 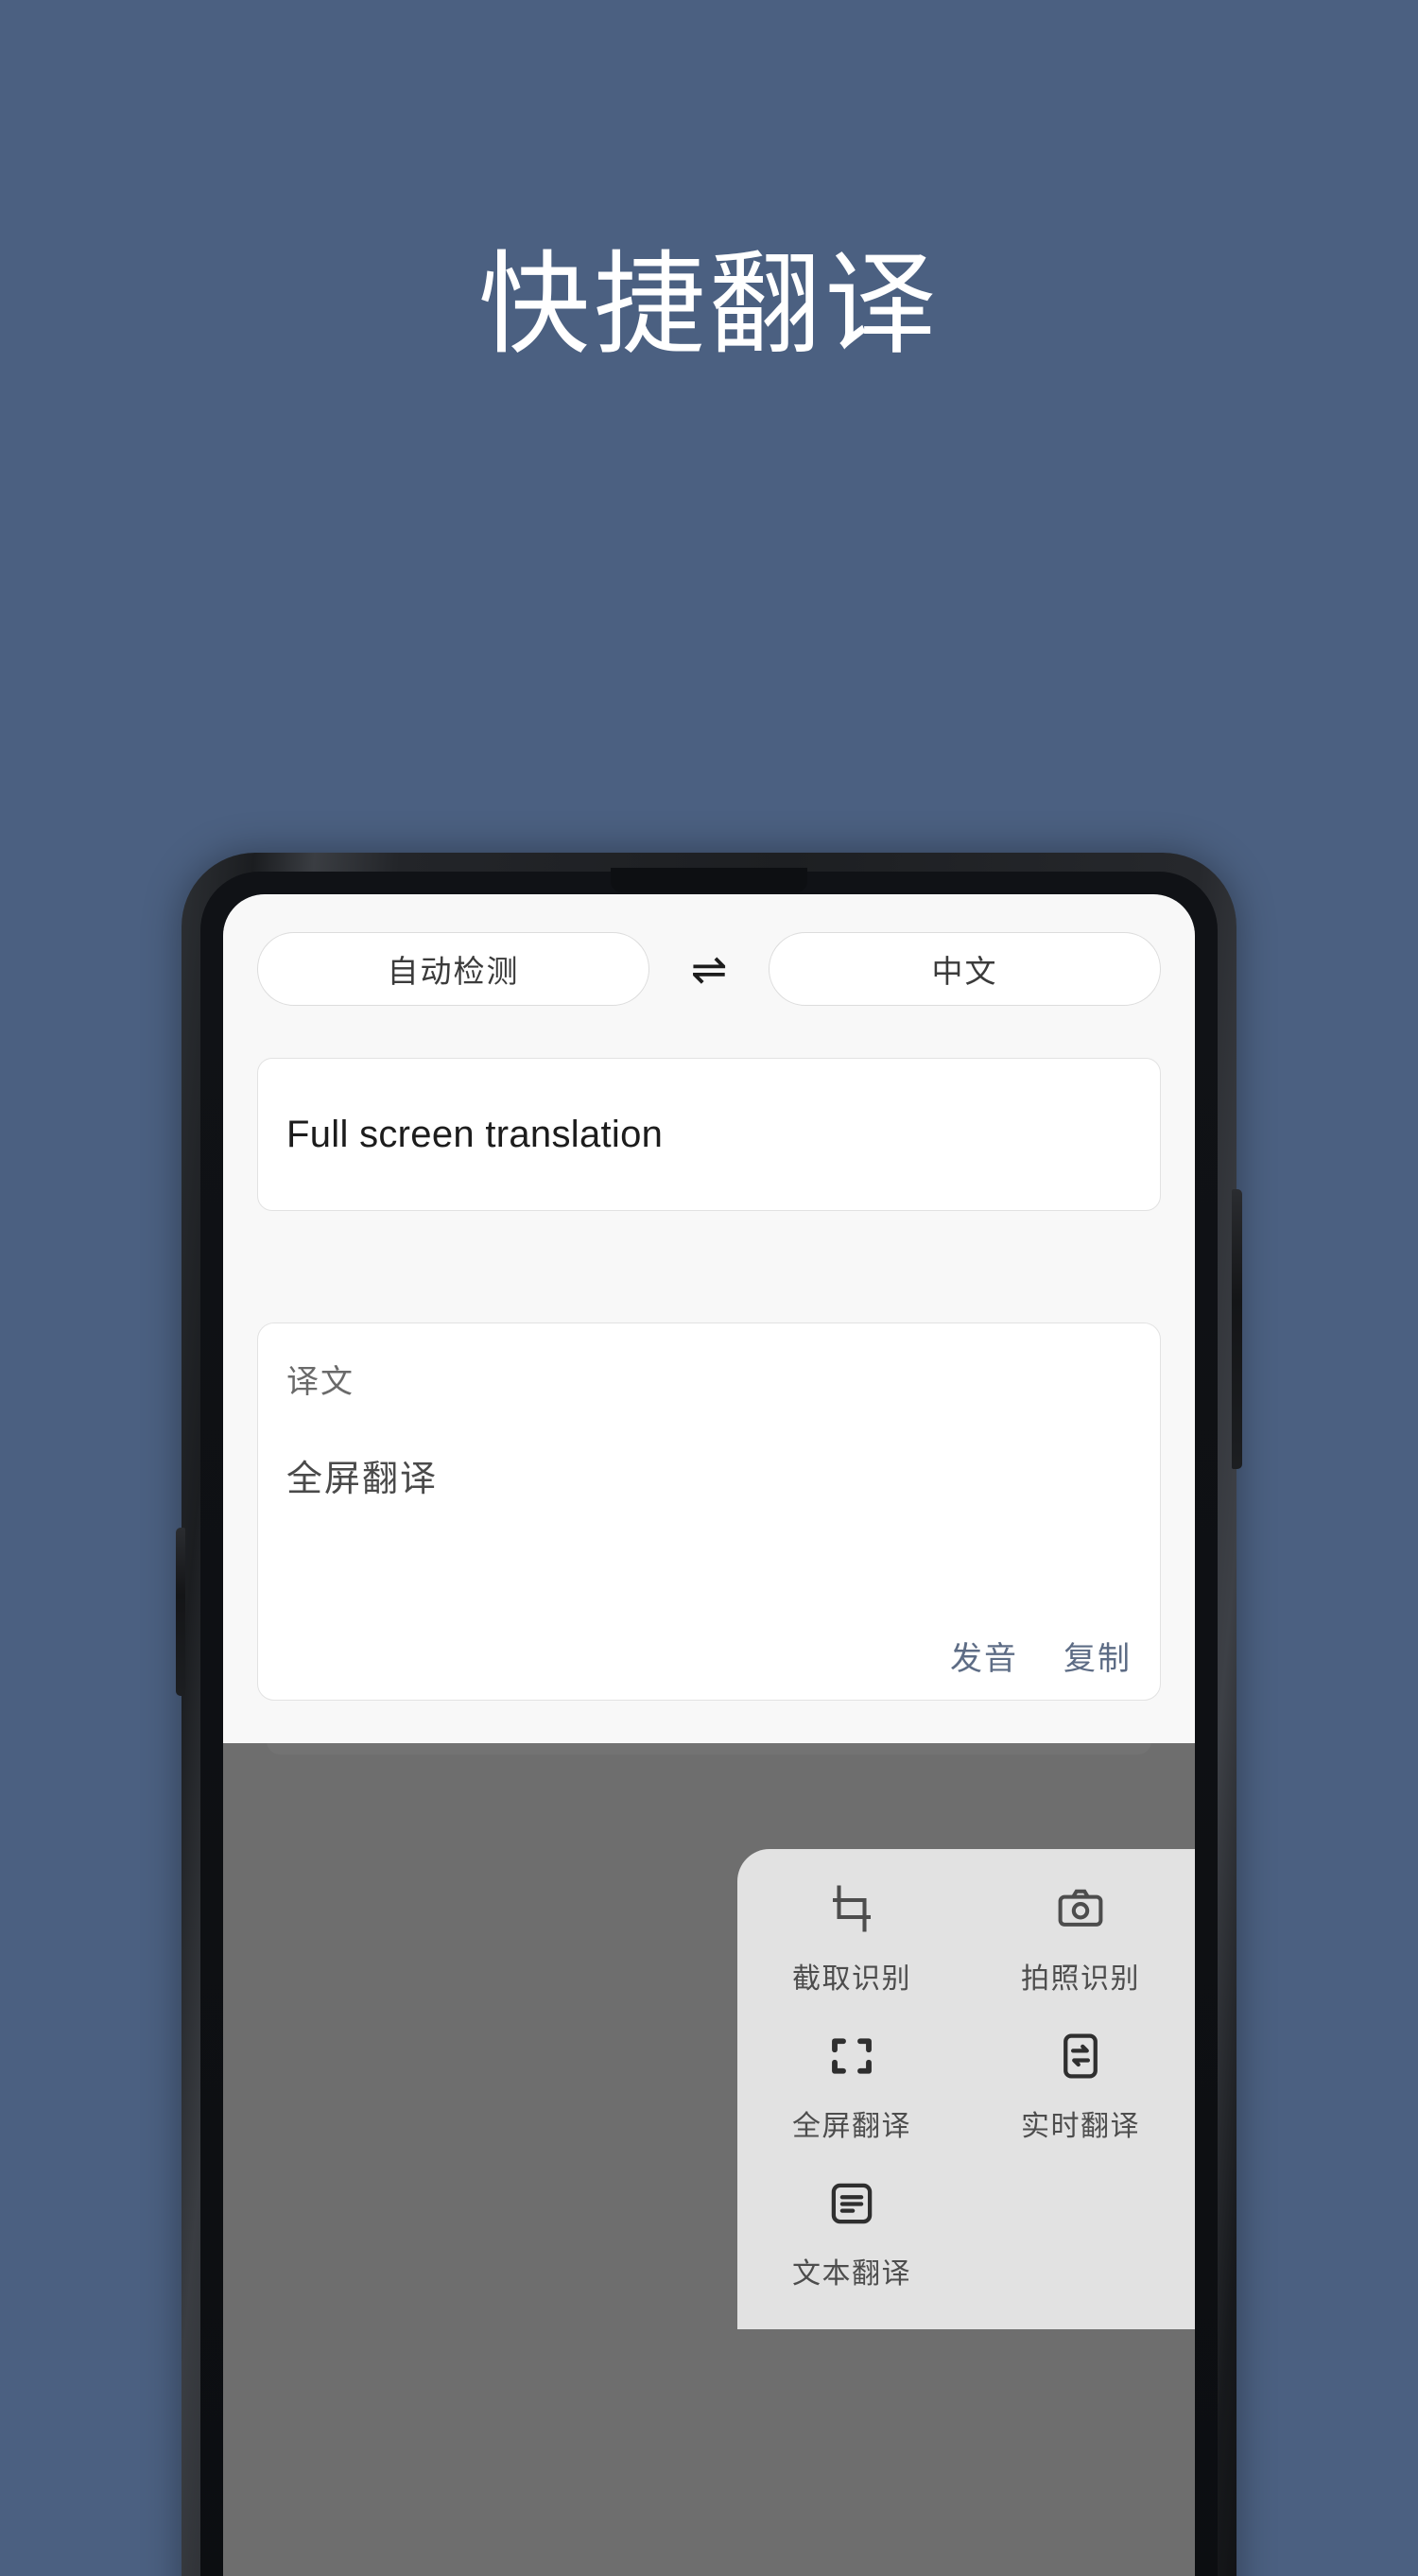 What do you see at coordinates (362, 1479) in the screenshot?
I see `result-text: 全屏翻译` at bounding box center [362, 1479].